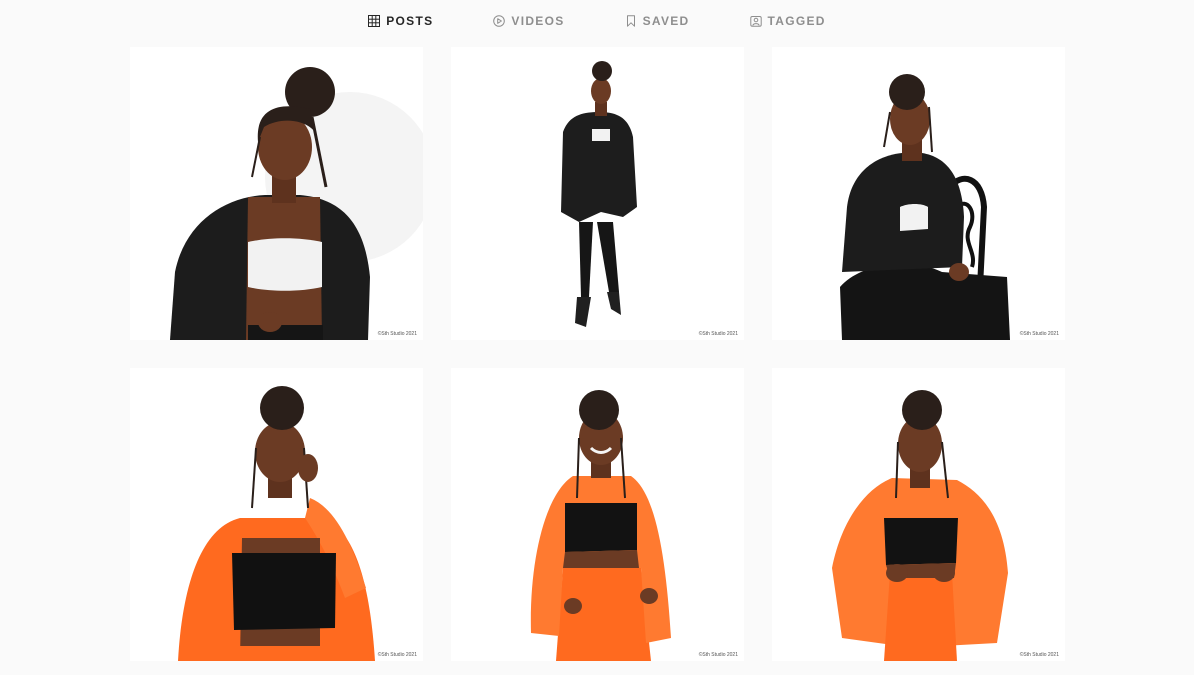 This screenshot has height=675, width=1194. Describe the element at coordinates (374, 21) in the screenshot. I see `grid-icon` at that location.